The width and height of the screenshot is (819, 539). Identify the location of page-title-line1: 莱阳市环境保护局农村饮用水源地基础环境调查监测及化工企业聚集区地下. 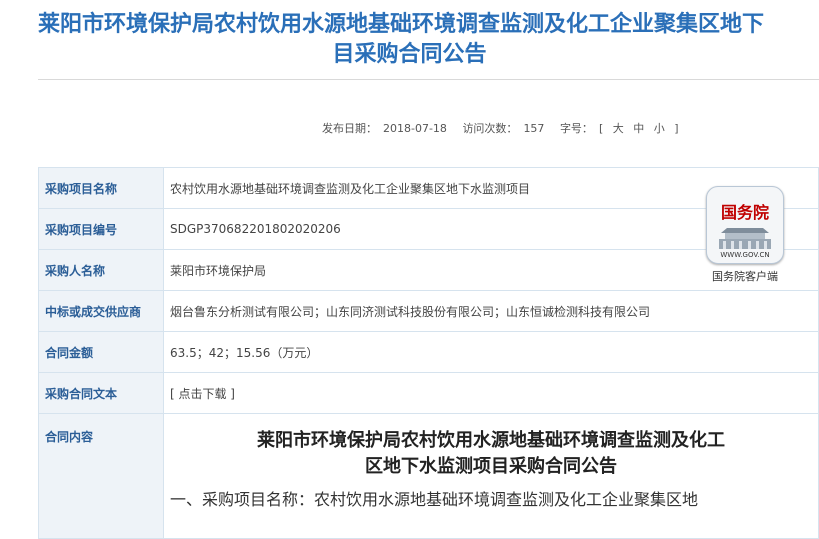
(401, 24).